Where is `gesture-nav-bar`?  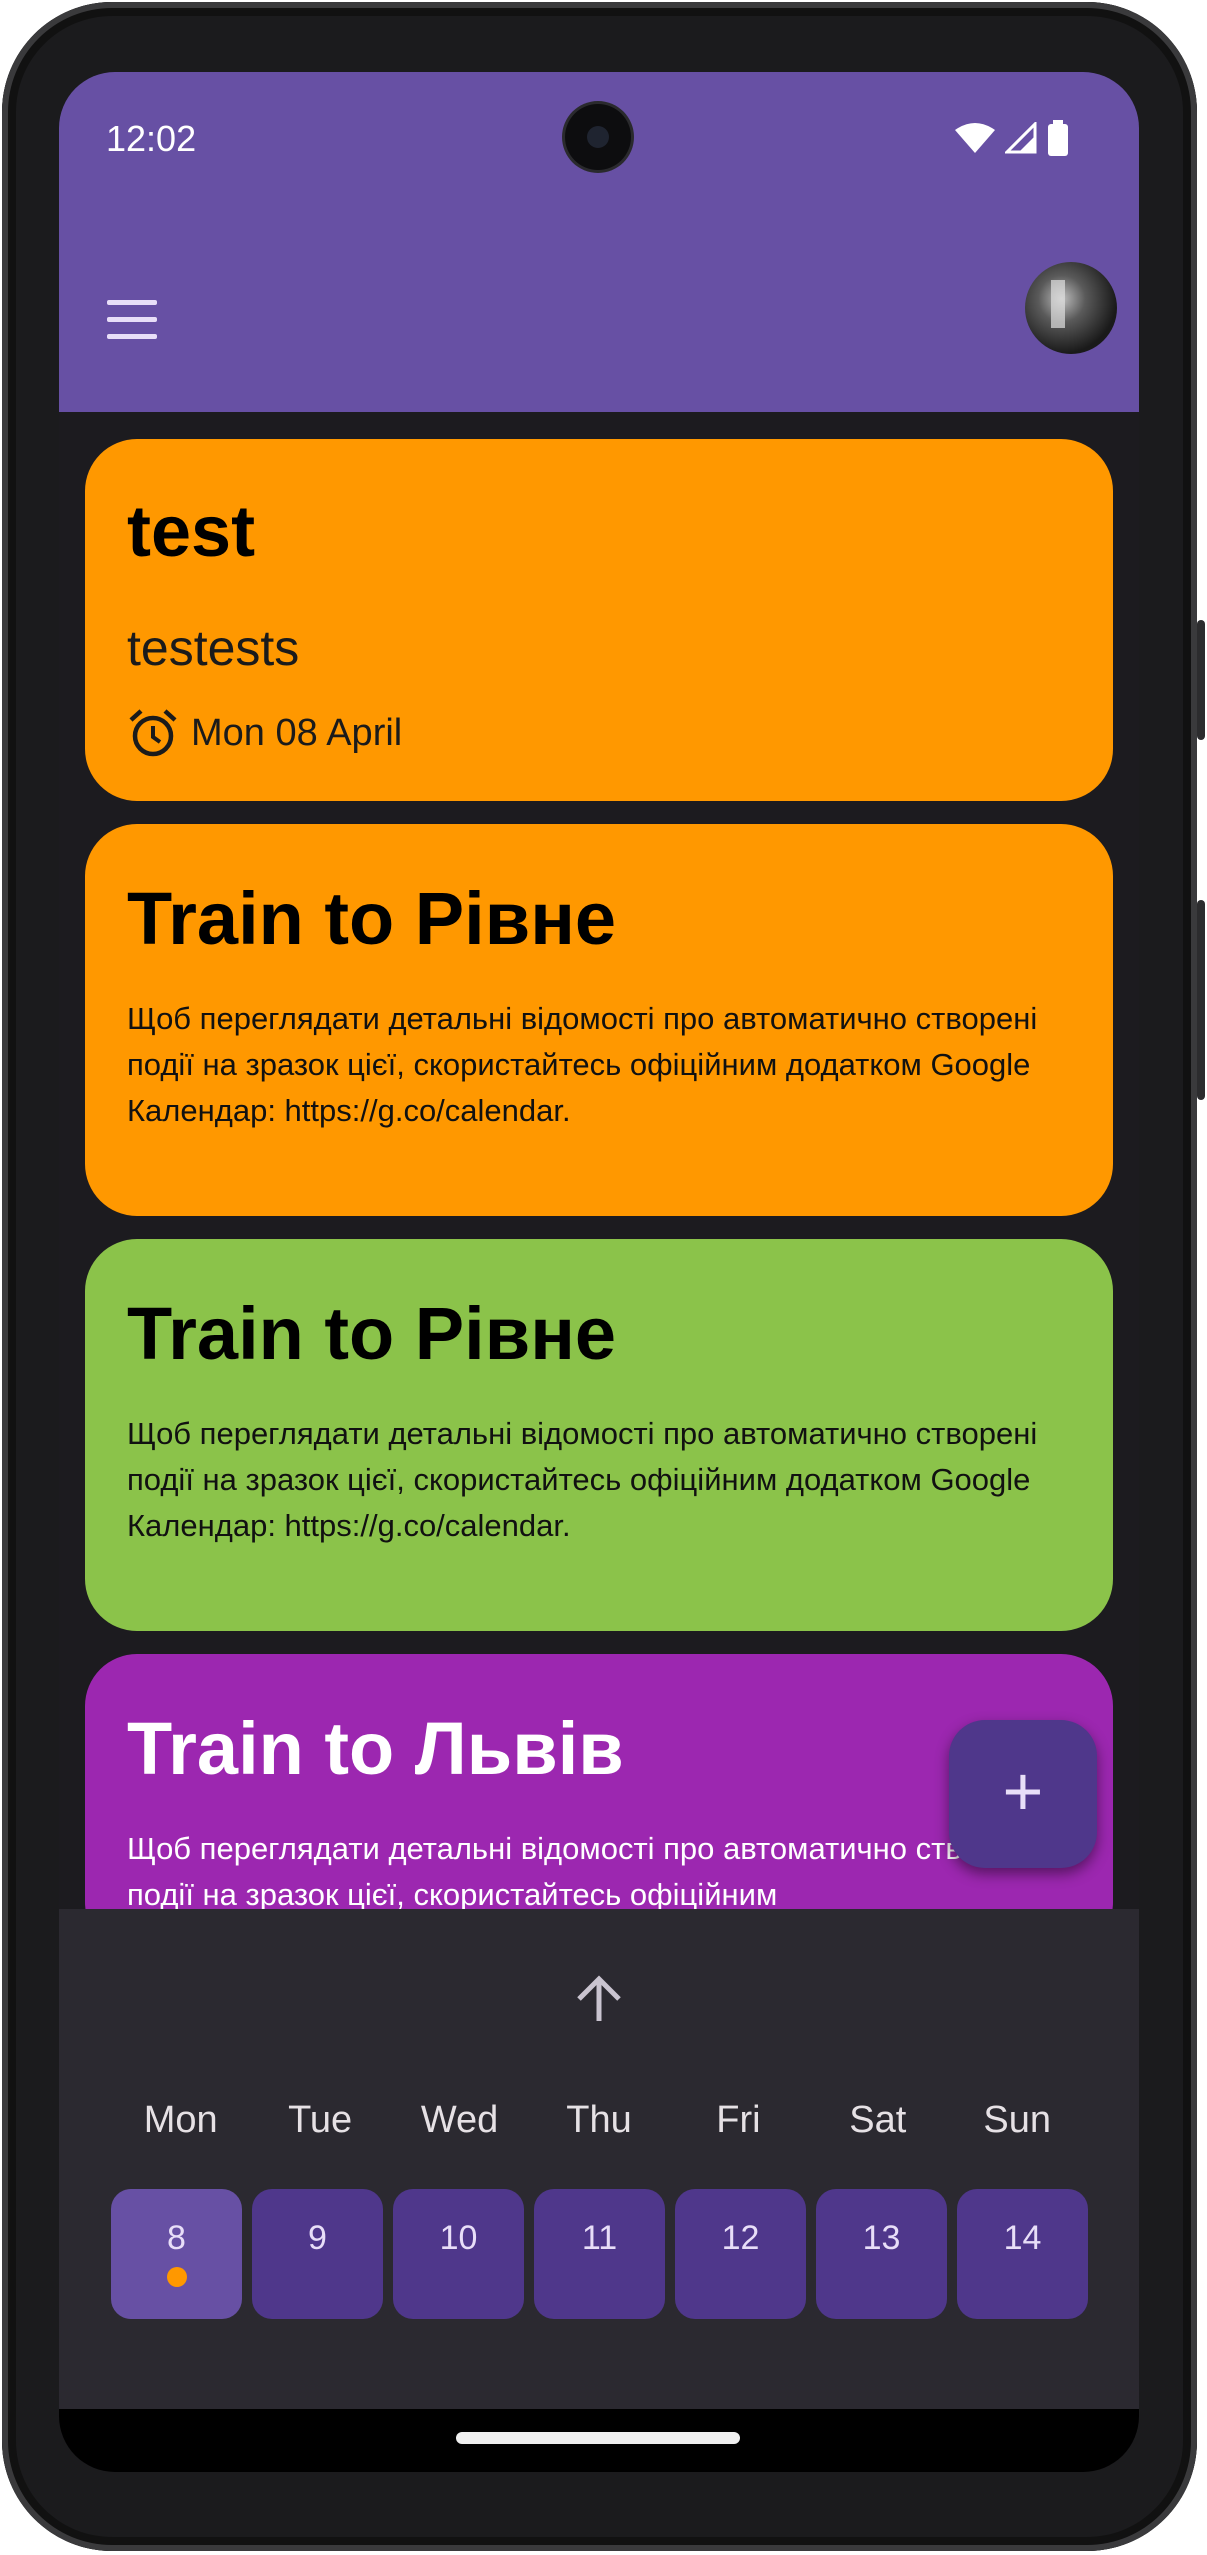 gesture-nav-bar is located at coordinates (599, 2440).